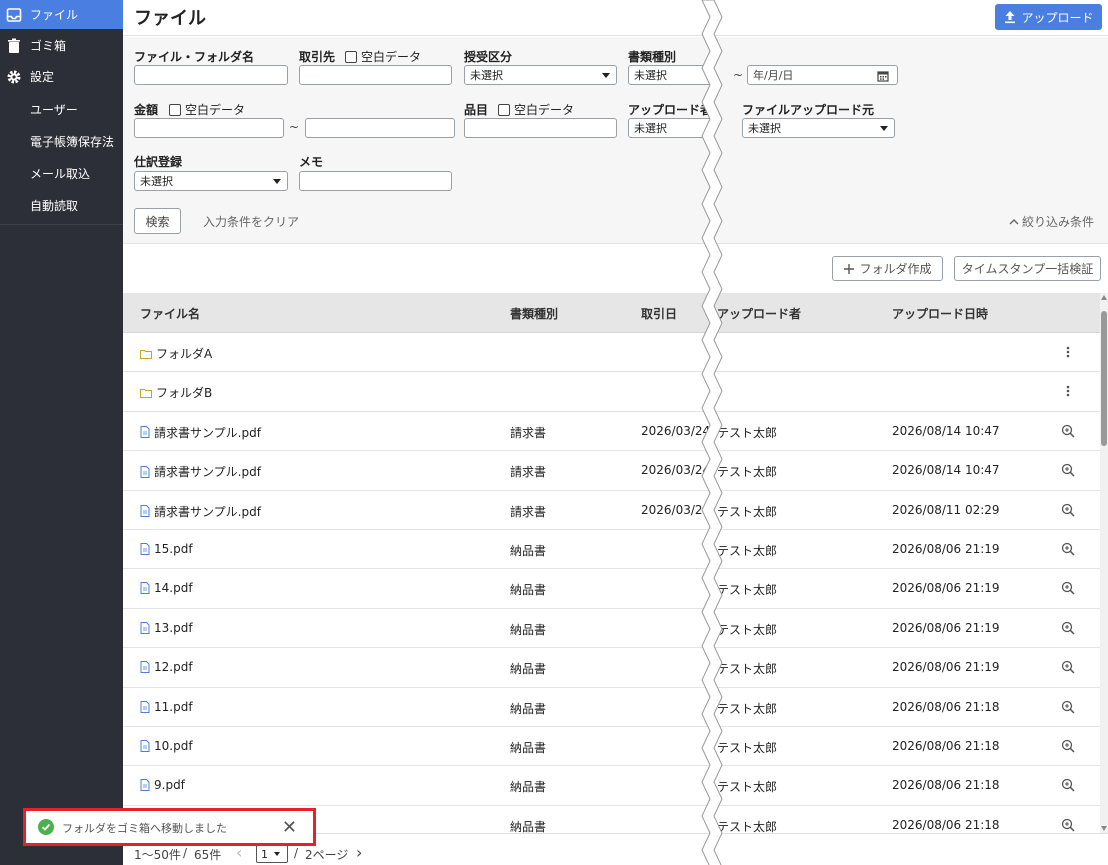 Image resolution: width=1108 pixels, height=865 pixels. What do you see at coordinates (166, 707) in the screenshot?
I see `file-name-cell: 11.pdf` at bounding box center [166, 707].